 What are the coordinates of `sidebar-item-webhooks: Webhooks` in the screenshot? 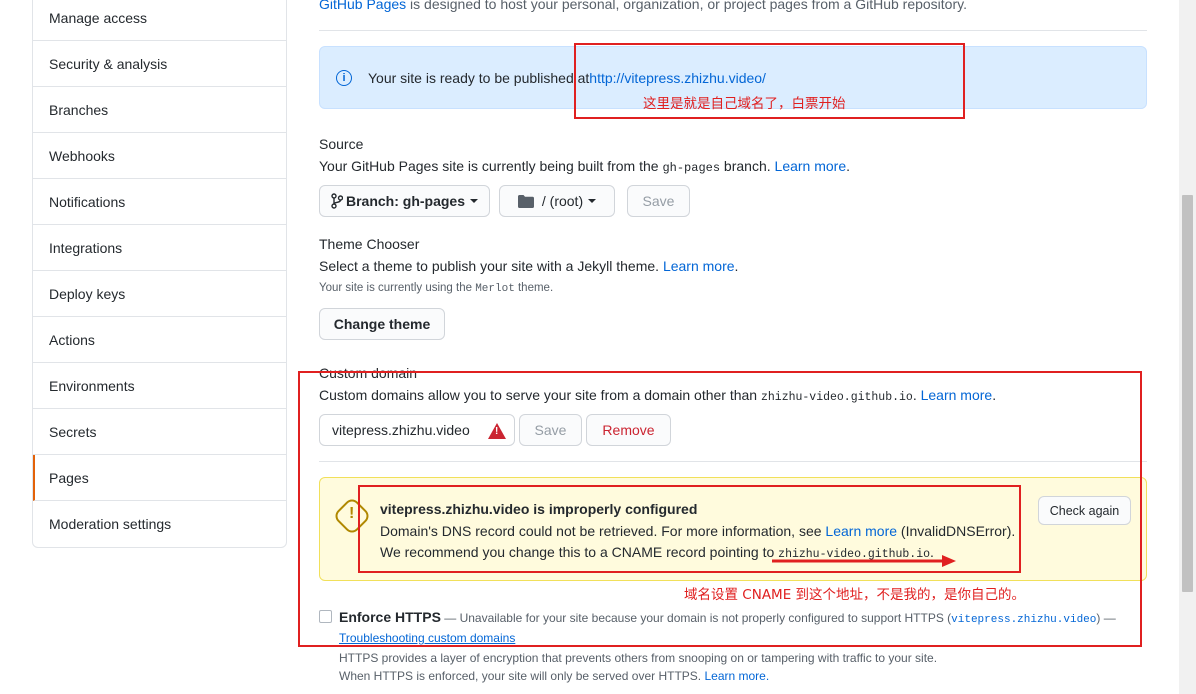 It's located at (159, 156).